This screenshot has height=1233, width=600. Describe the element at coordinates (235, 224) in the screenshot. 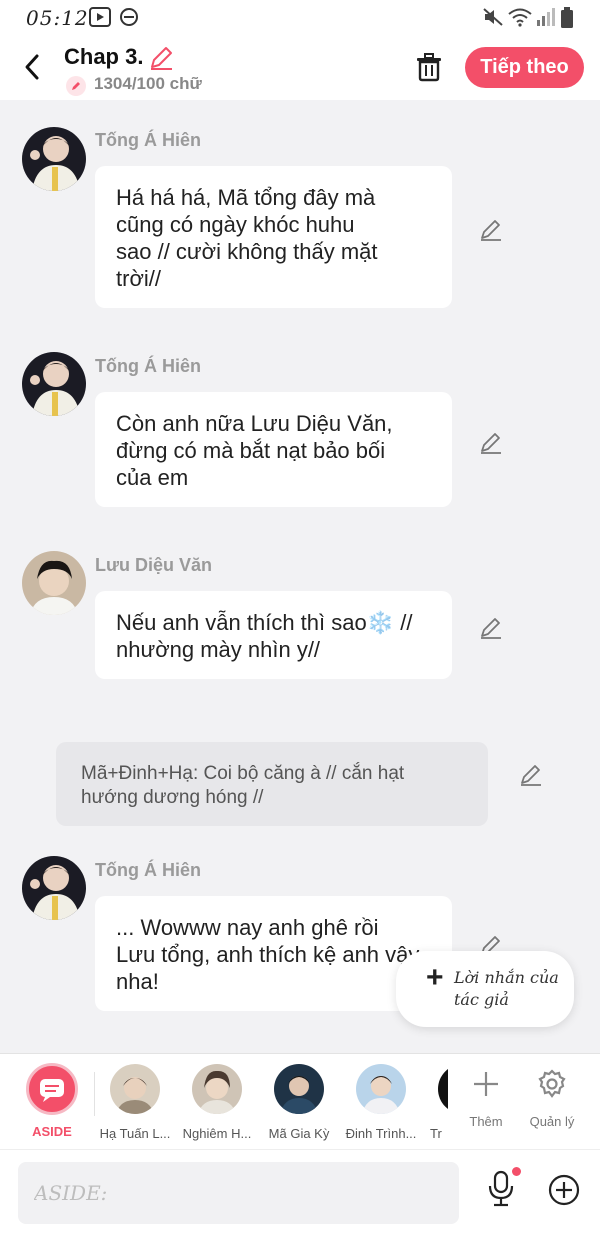

I see `message-line: cũng có ngày khóc huhu` at that location.